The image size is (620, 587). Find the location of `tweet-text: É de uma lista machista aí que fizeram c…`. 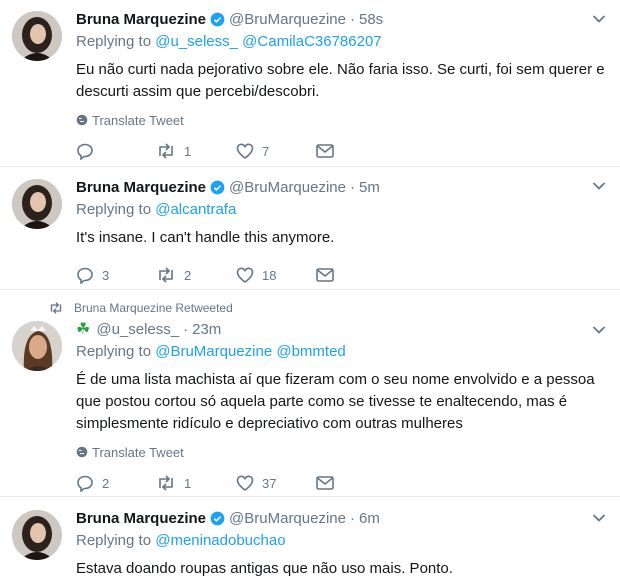

tweet-text: É de uma lista machista aí que fizeram c… is located at coordinates (335, 401).